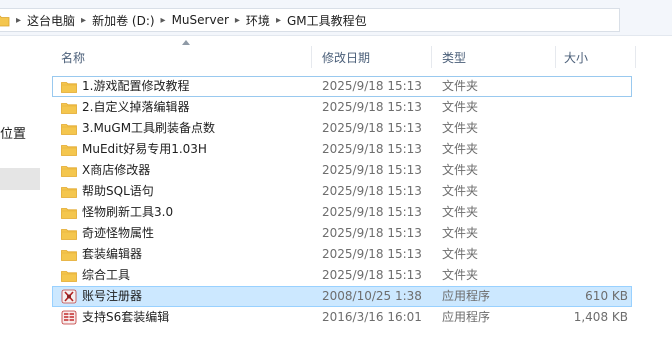  What do you see at coordinates (123, 20) in the screenshot?
I see `breadcrumb-drive-d: 新加卷 (D:)` at bounding box center [123, 20].